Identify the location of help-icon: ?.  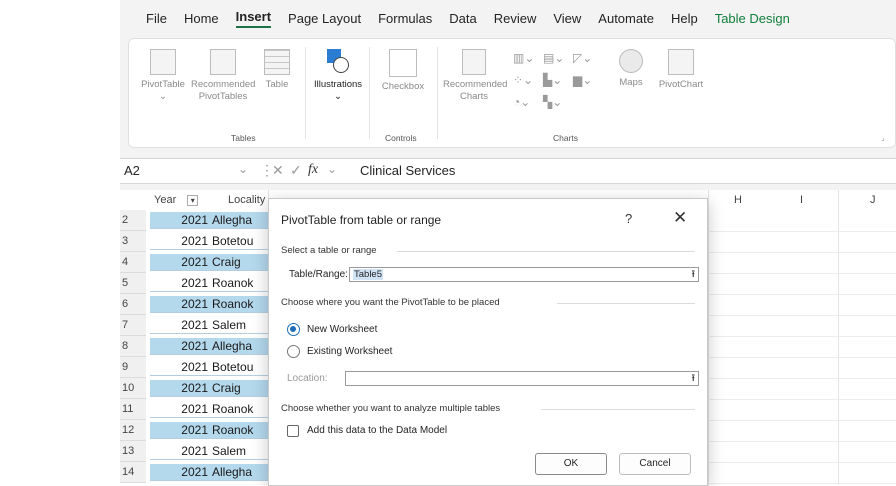
(628, 218).